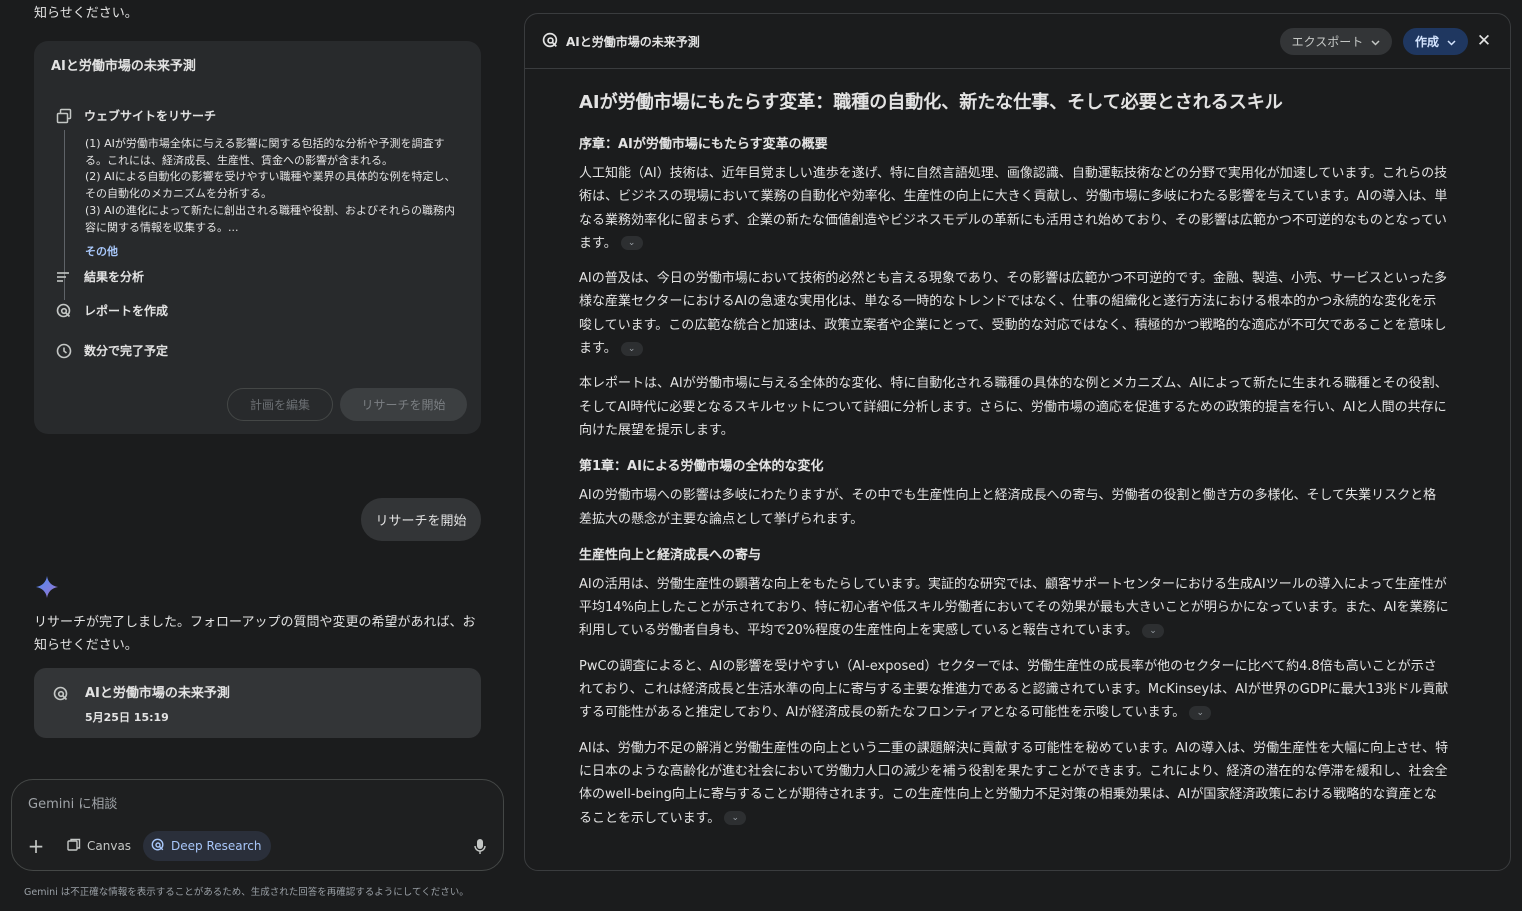  What do you see at coordinates (150, 116) in the screenshot?
I see `step-research-label: ウェブサイトをリサーチ` at bounding box center [150, 116].